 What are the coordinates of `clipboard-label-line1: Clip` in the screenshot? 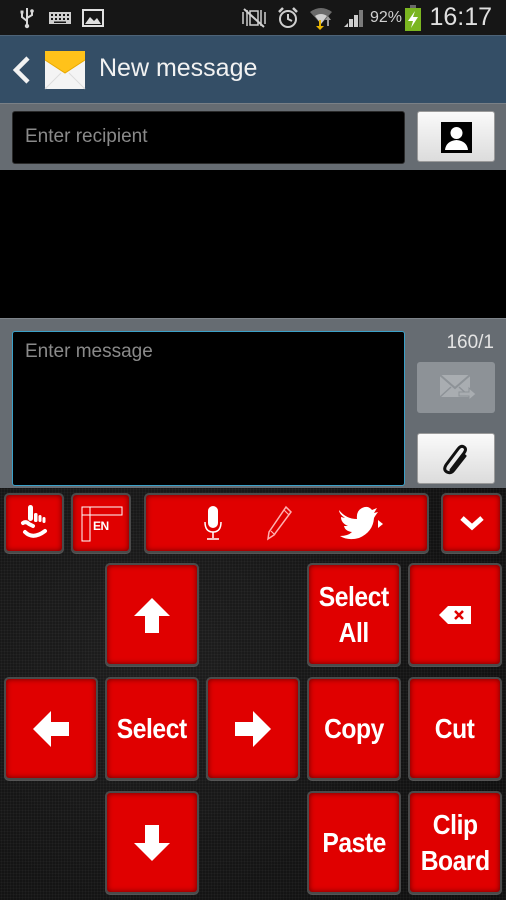 It's located at (455, 824).